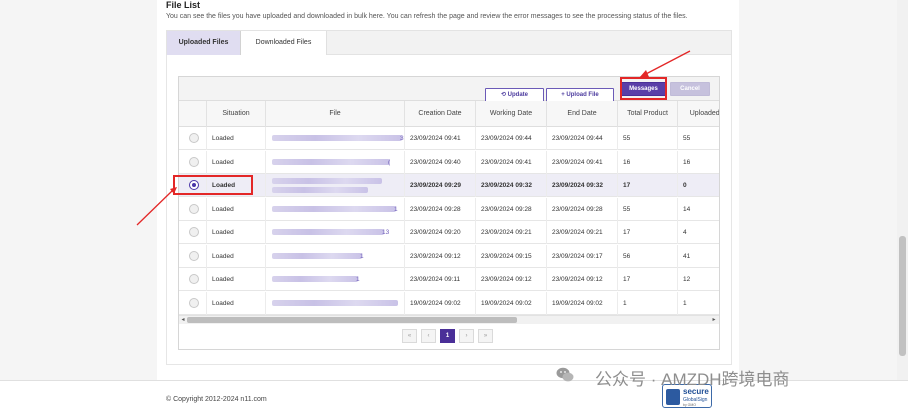 This screenshot has height=411, width=908. What do you see at coordinates (582, 138) in the screenshot?
I see `cell-end: 23/09/2024 09:44` at bounding box center [582, 138].